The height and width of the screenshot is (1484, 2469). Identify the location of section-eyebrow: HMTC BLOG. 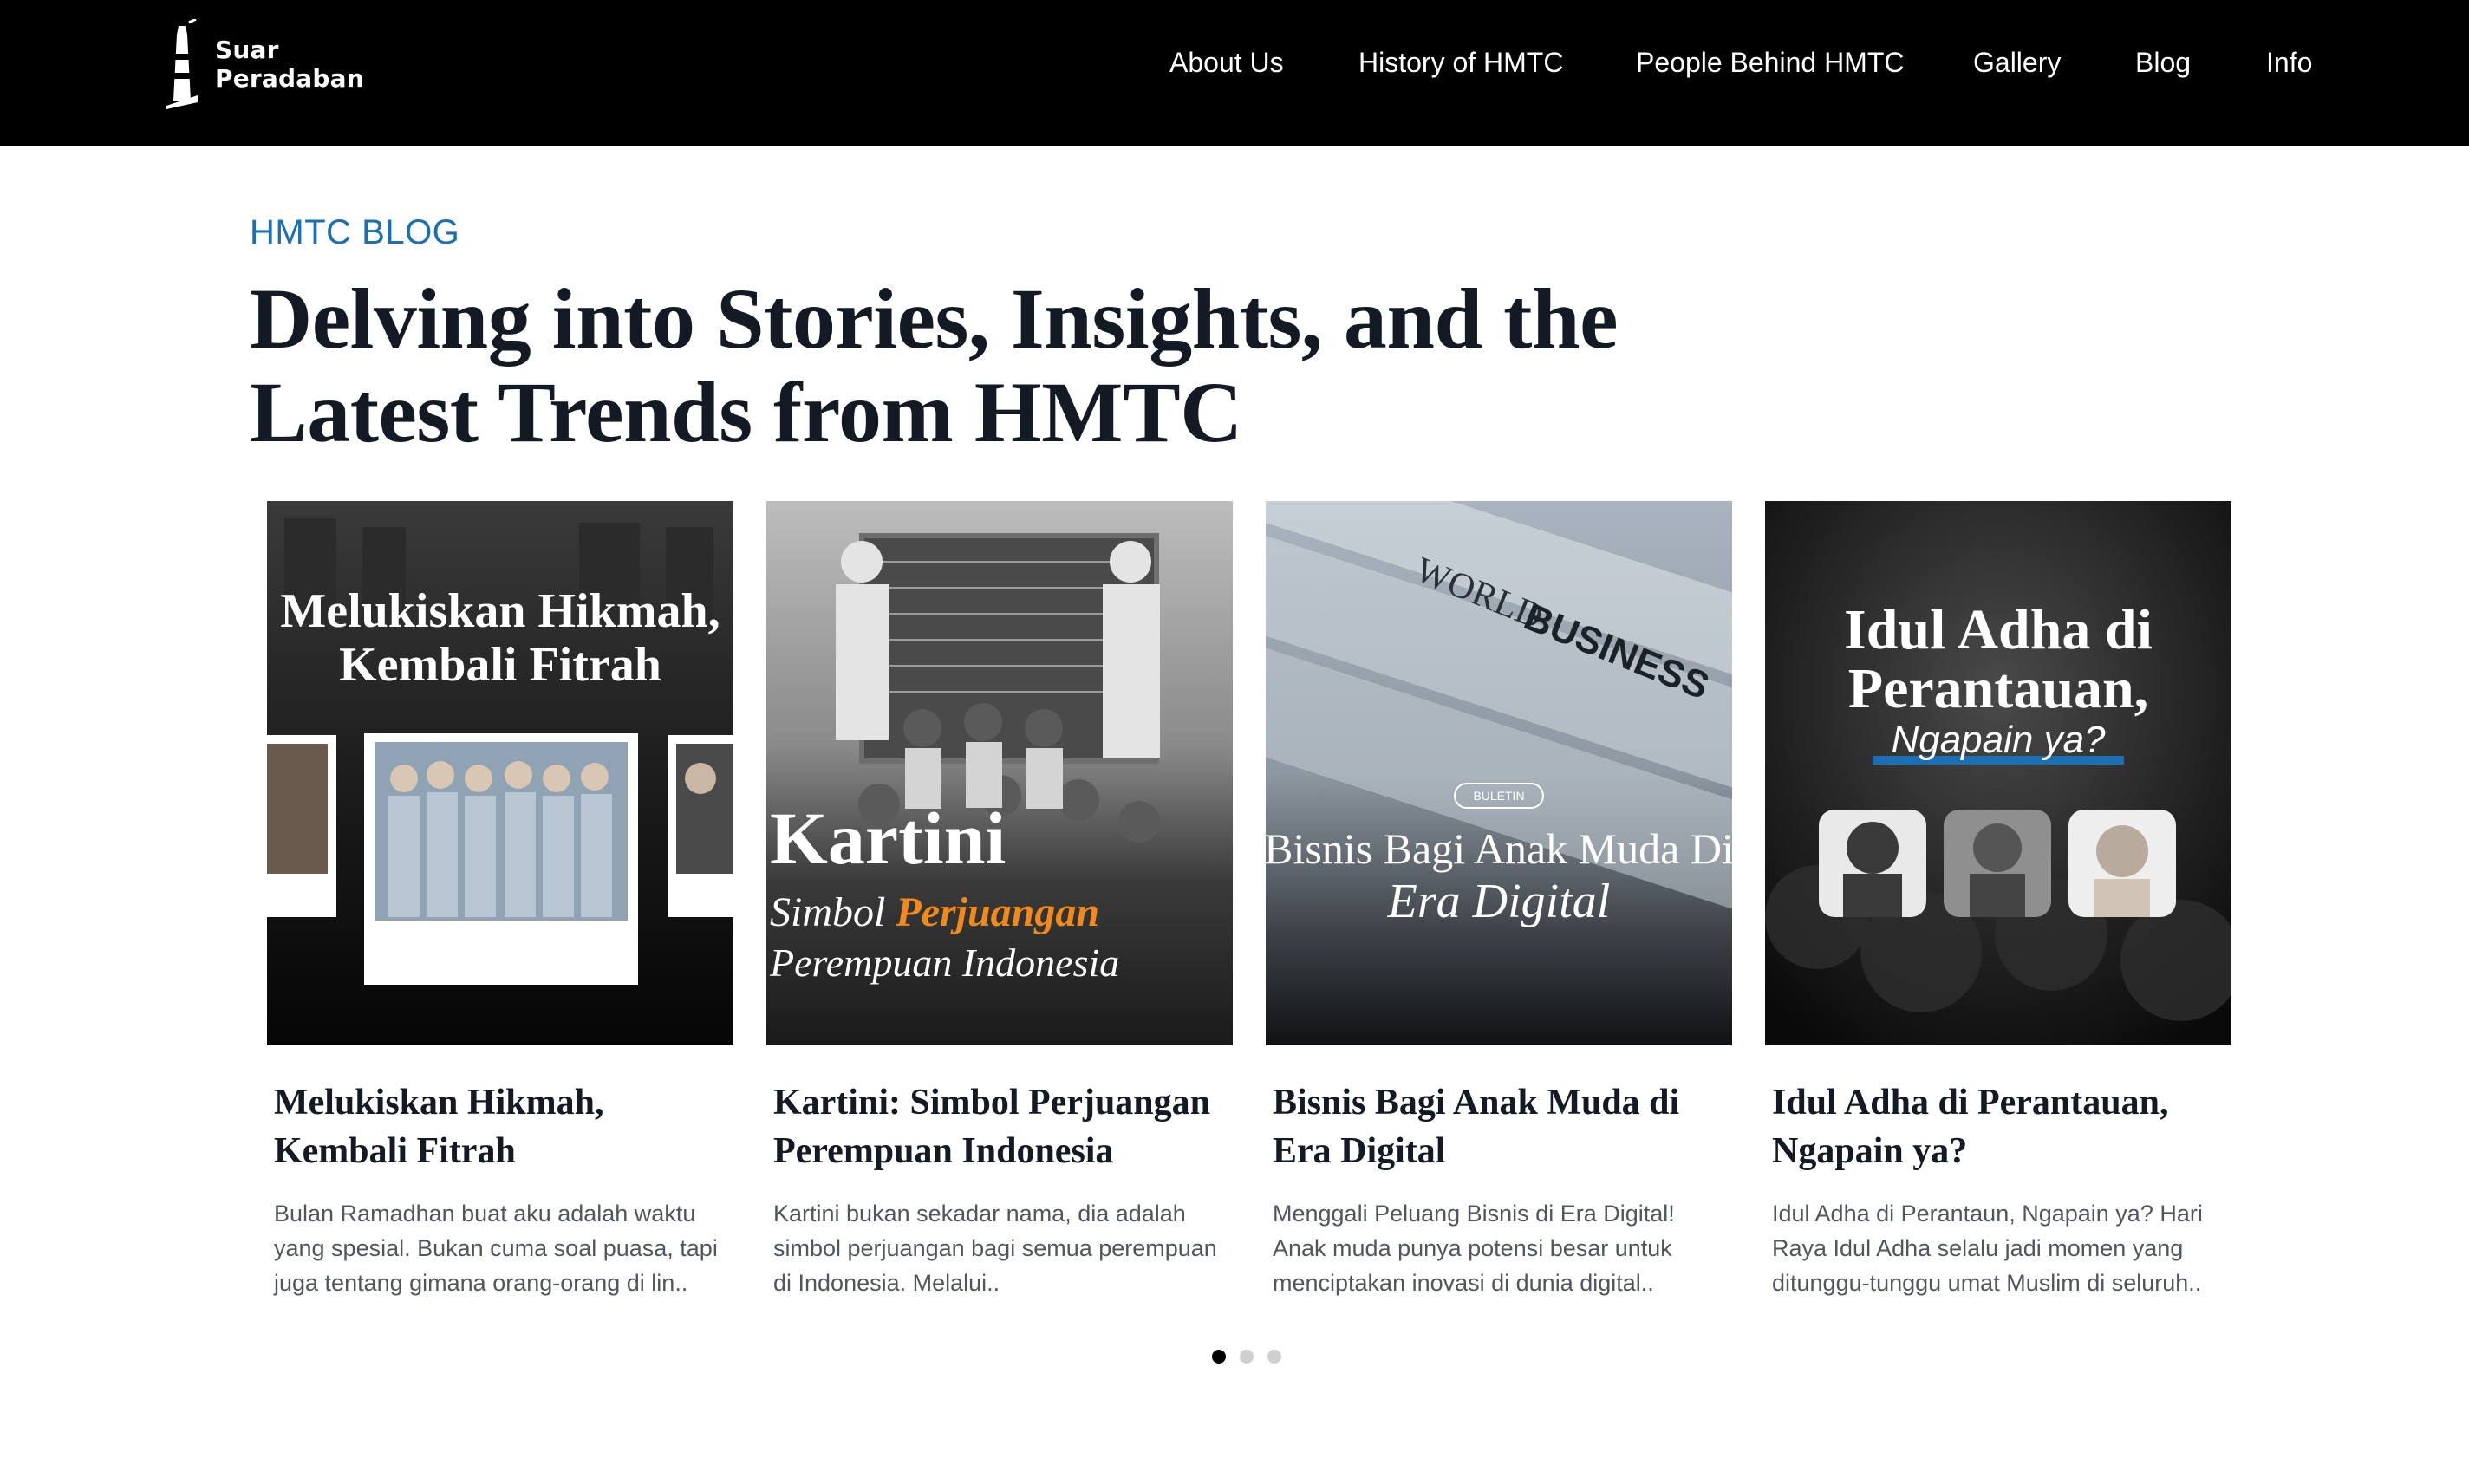
(355, 232).